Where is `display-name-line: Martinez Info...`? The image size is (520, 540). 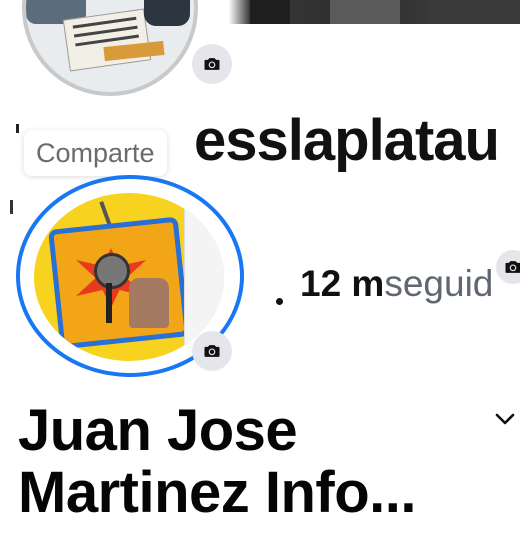 display-name-line: Martinez Info... is located at coordinates (217, 492).